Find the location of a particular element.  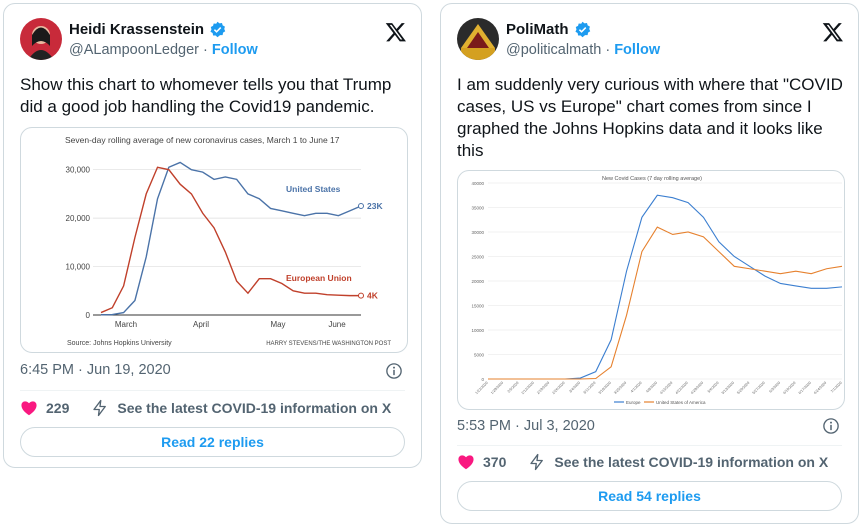

x-tick-label: 1/22/2020 is located at coordinates (482, 388).